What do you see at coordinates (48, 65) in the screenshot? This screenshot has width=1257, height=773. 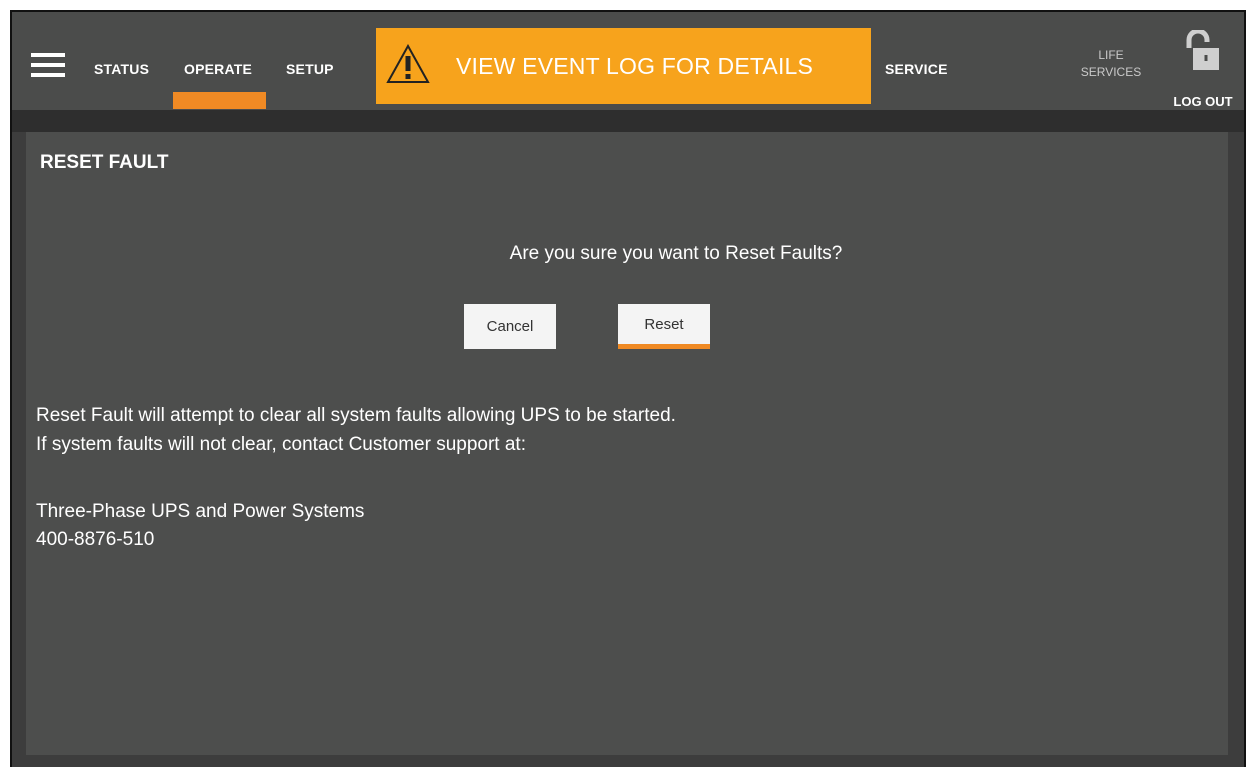 I see `hamburger-menu-icon` at bounding box center [48, 65].